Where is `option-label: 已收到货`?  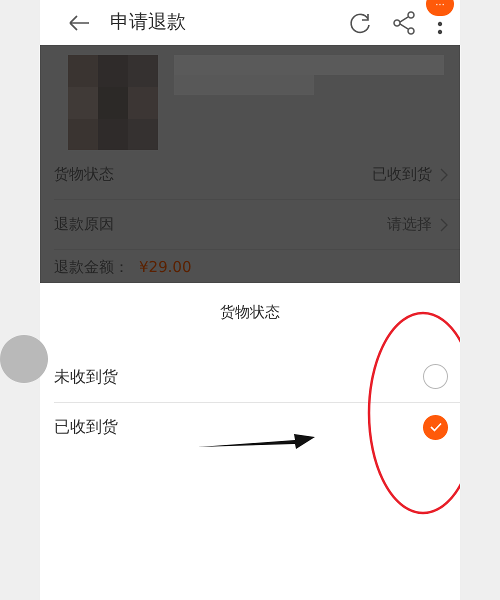
option-label: 已收到货 is located at coordinates (86, 427).